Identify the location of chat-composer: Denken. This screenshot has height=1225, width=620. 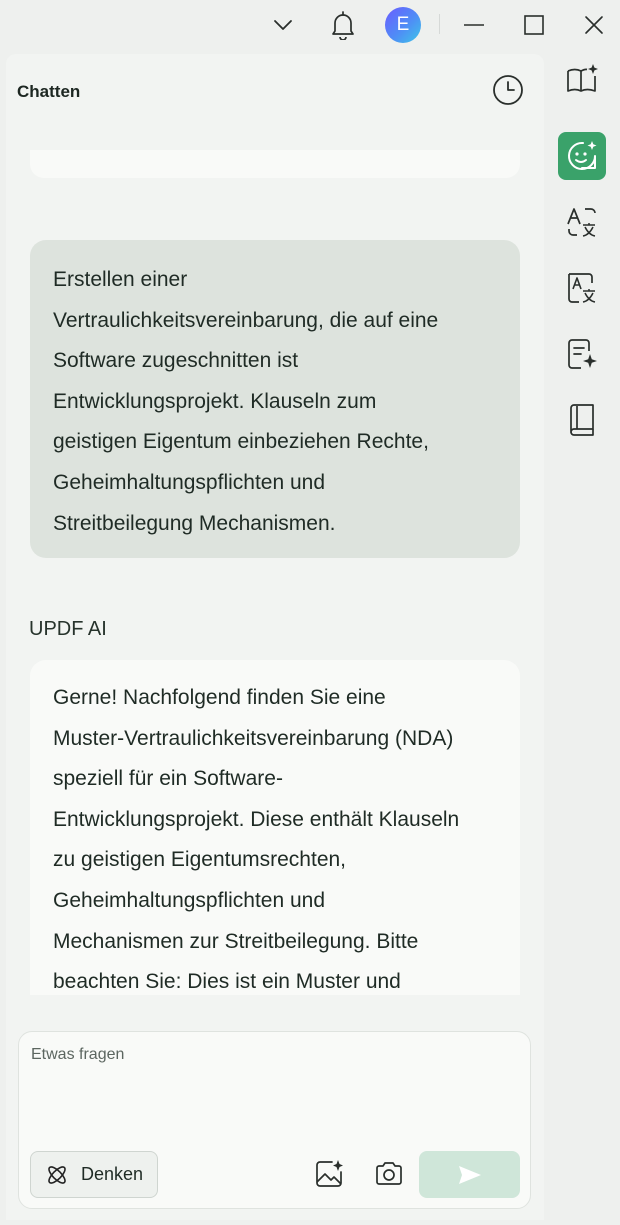
(274, 1120).